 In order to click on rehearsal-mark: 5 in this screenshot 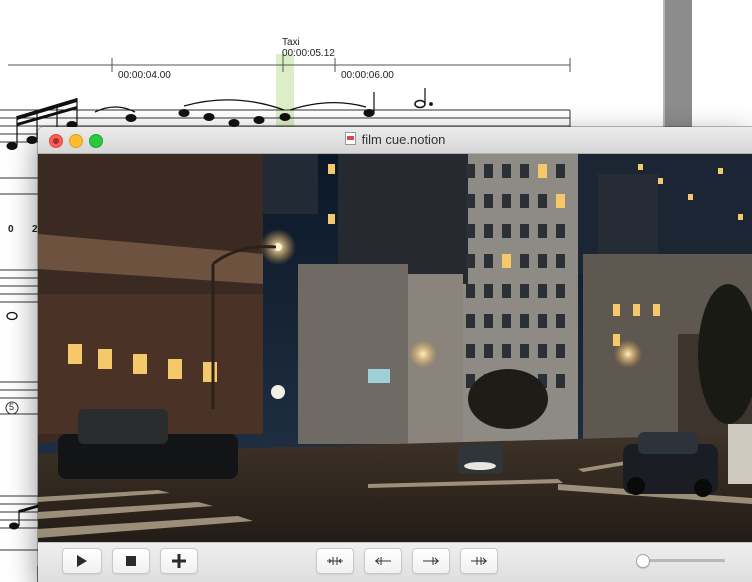, I will do `click(12, 407)`.